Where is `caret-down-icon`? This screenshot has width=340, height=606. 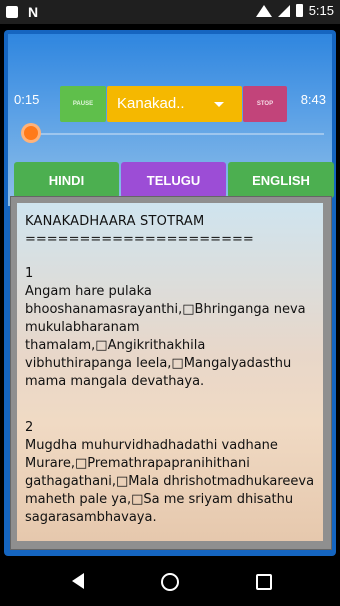 caret-down-icon is located at coordinates (219, 104).